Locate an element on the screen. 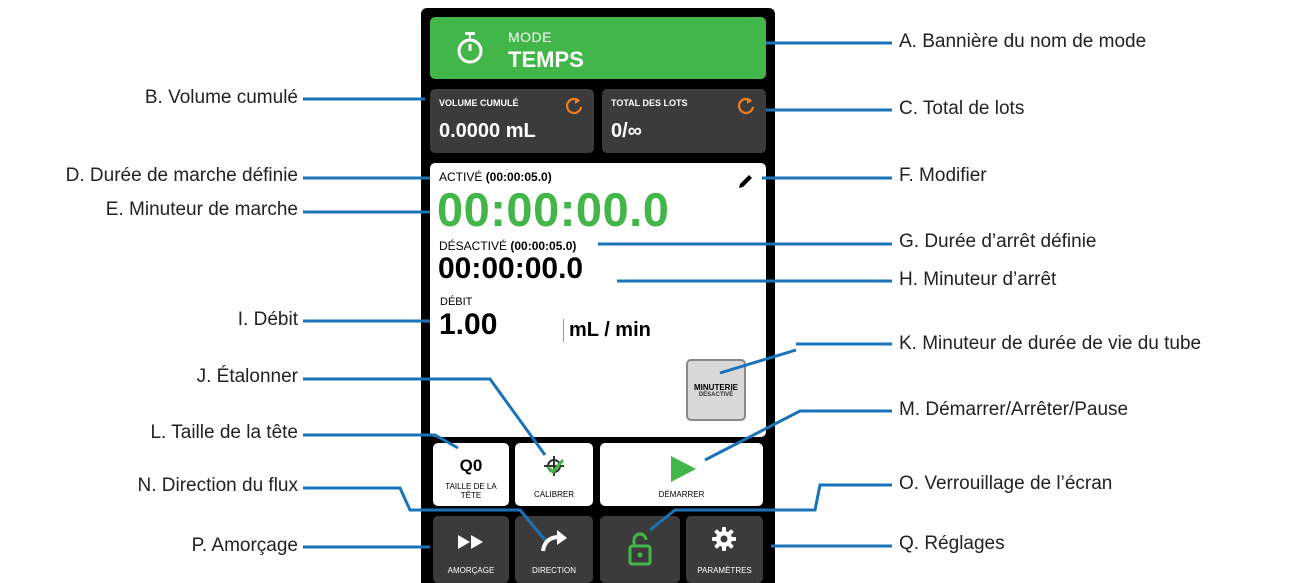  tube-timer-state: DÉSACTIVÉ is located at coordinates (716, 395).